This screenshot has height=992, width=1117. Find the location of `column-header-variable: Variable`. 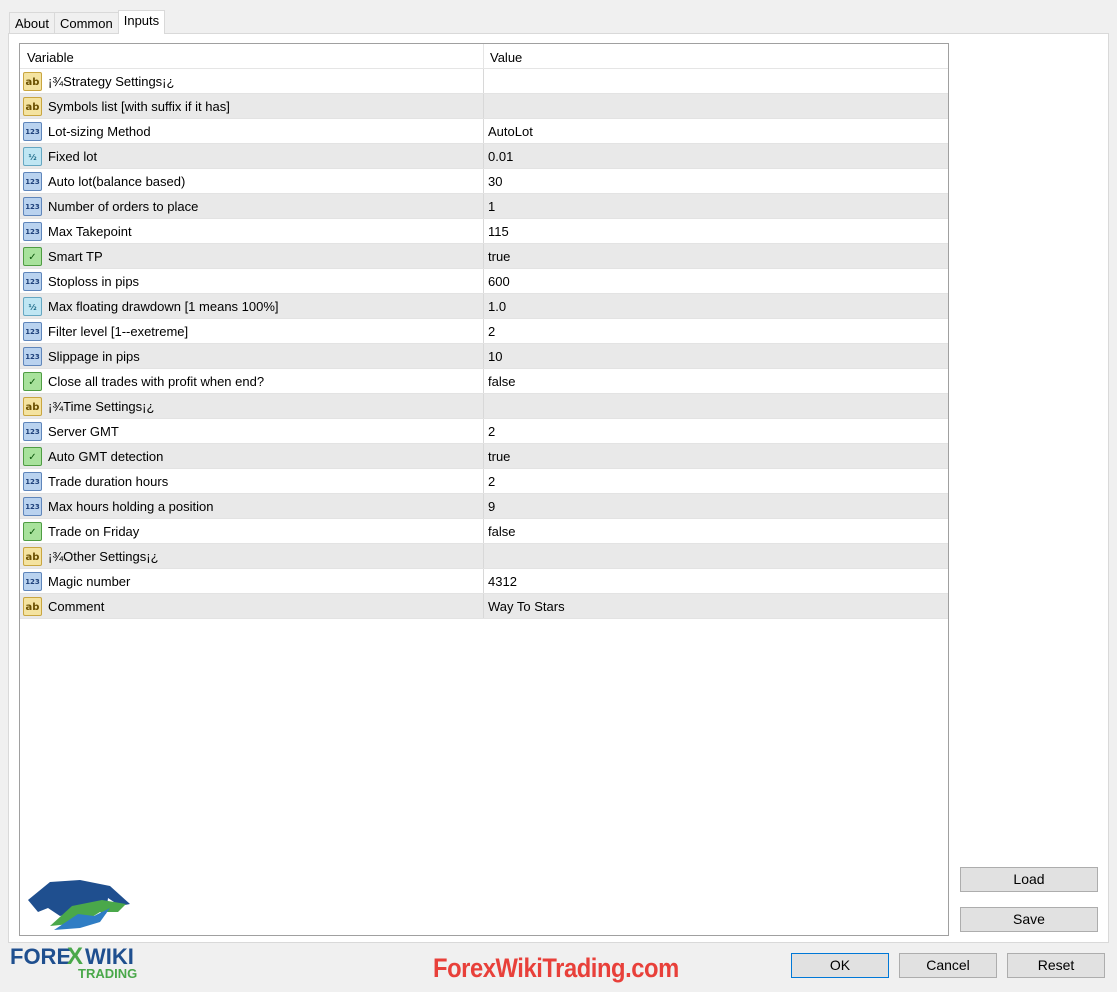

column-header-variable: Variable is located at coordinates (252, 56).